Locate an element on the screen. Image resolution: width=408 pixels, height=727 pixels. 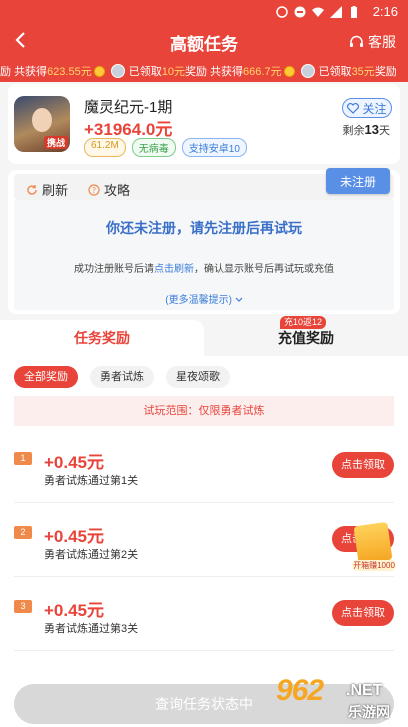
game-icon-badge: 携战 is located at coordinates (56, 142).